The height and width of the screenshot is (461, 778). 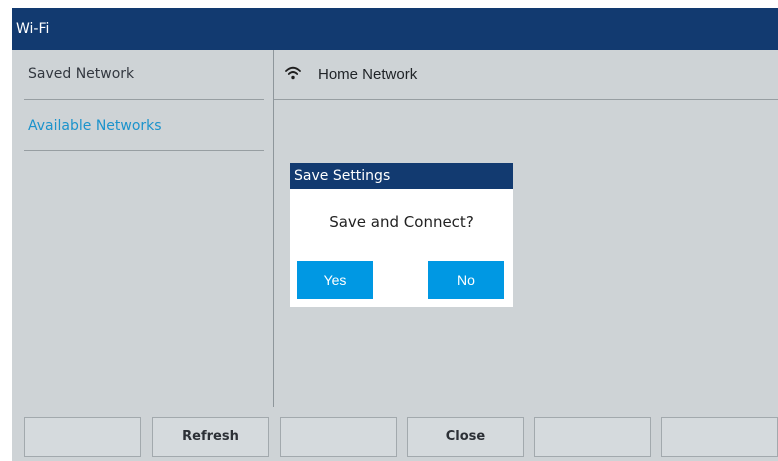 I want to click on refresh-button: Refresh, so click(x=210, y=437).